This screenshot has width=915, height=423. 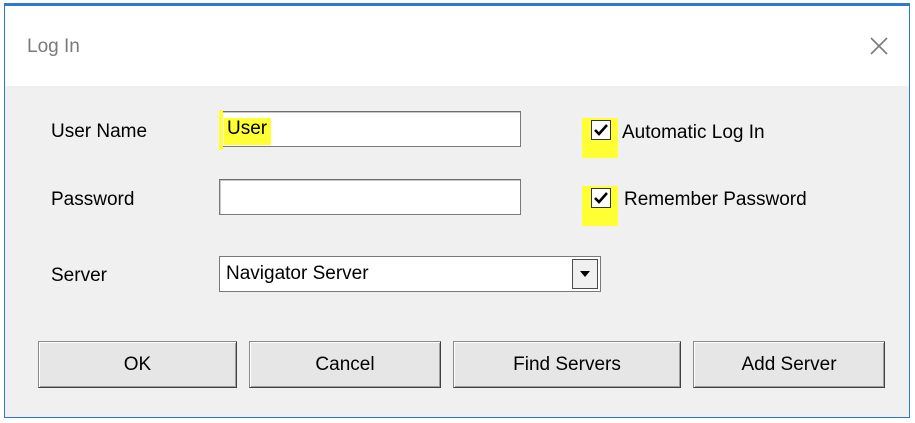 What do you see at coordinates (715, 200) in the screenshot?
I see `remember-password-label: Remember Password` at bounding box center [715, 200].